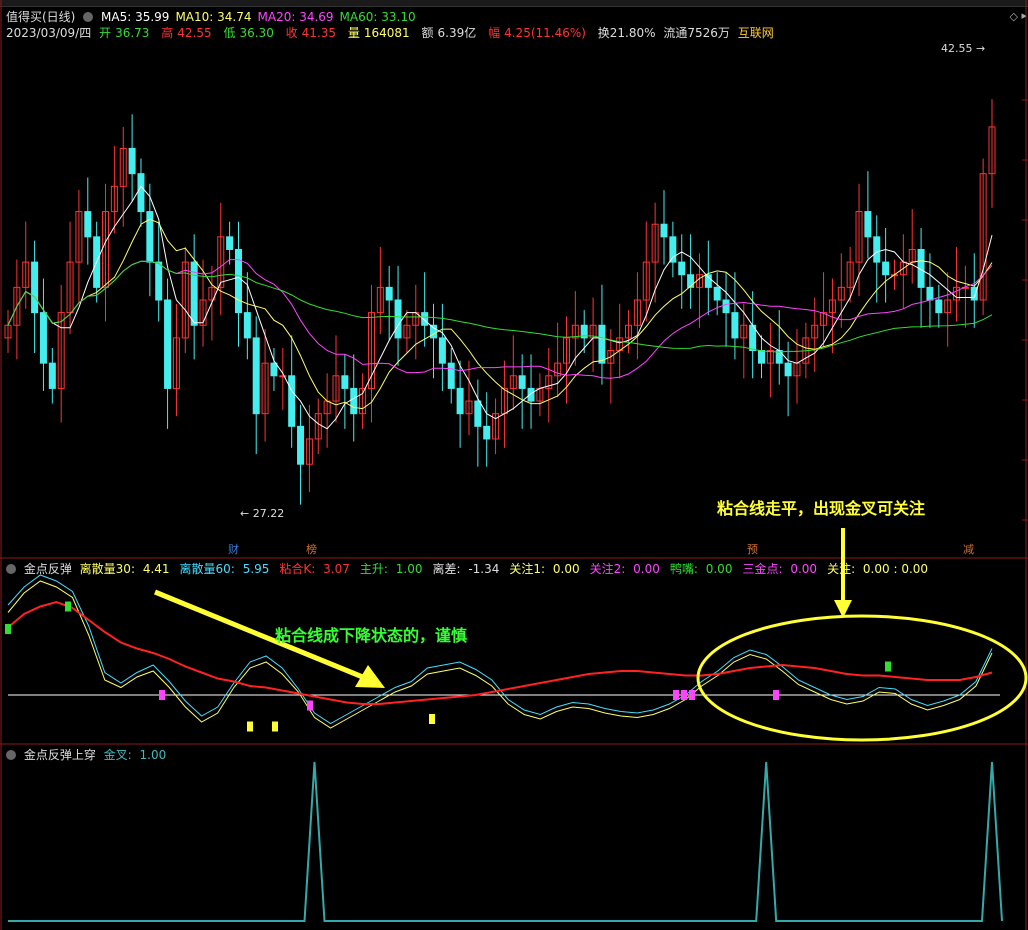  I want to click on indicator-item-label: 鸭嘴:, so click(683, 569).